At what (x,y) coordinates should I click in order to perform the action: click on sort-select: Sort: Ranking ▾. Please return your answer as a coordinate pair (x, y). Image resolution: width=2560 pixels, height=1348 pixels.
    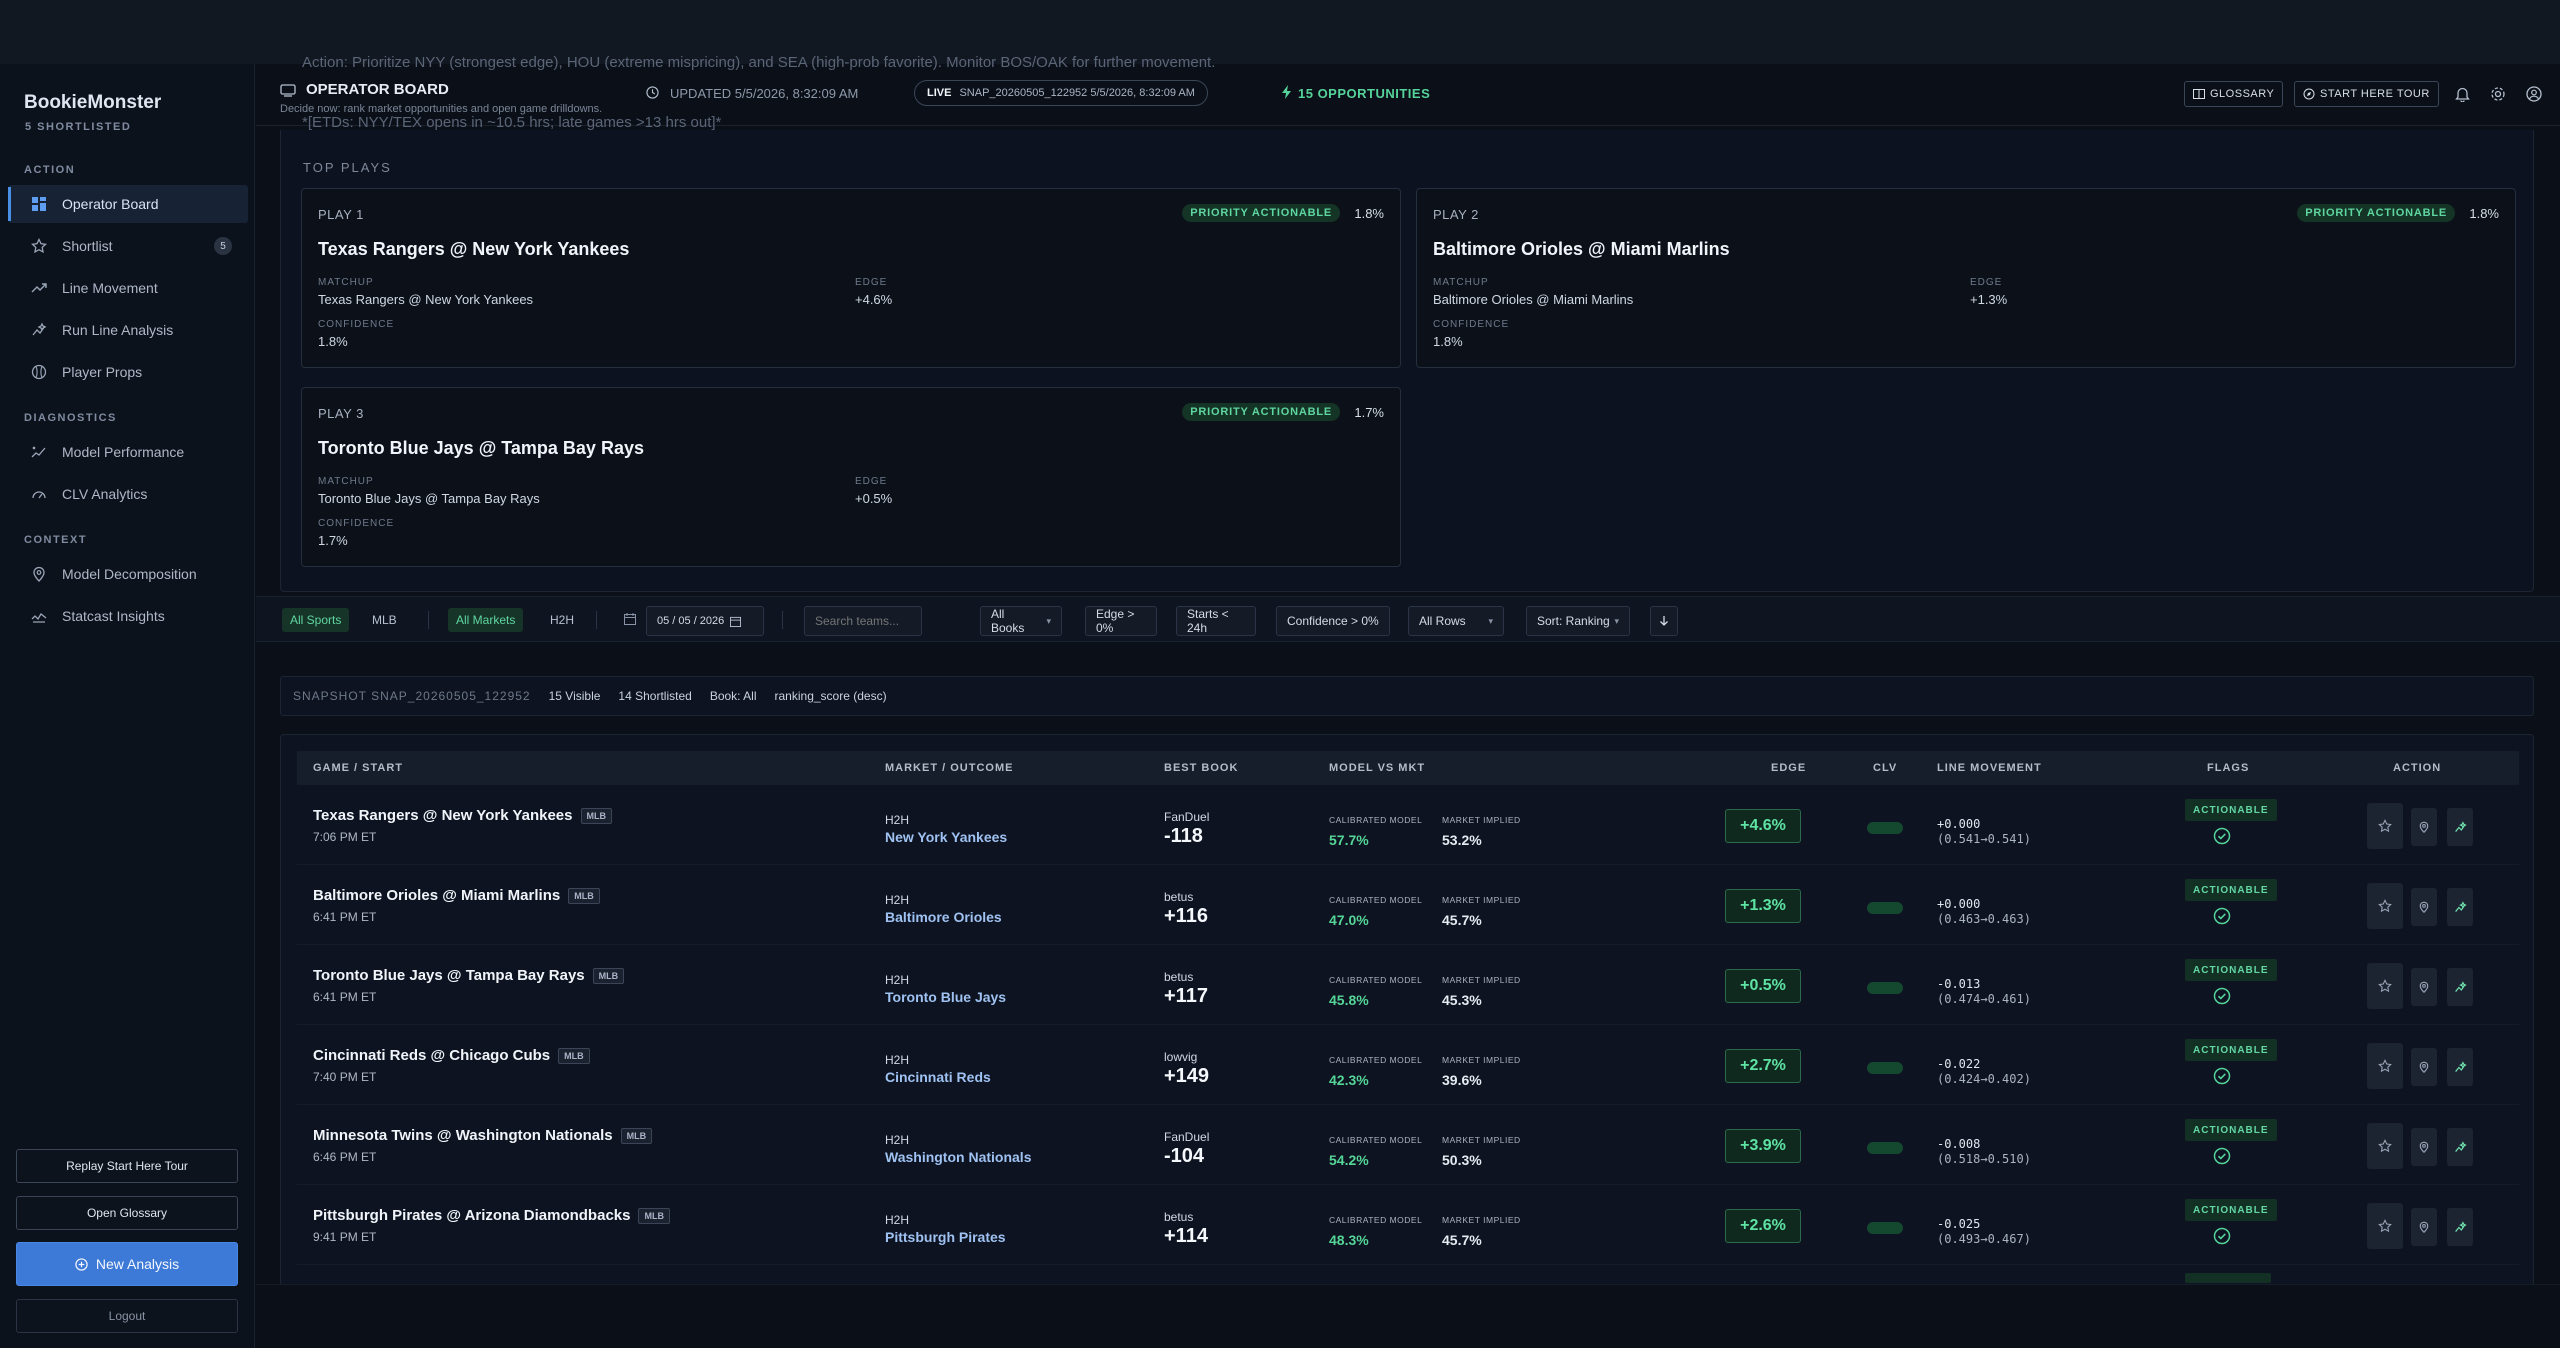
    Looking at the image, I should click on (1578, 621).